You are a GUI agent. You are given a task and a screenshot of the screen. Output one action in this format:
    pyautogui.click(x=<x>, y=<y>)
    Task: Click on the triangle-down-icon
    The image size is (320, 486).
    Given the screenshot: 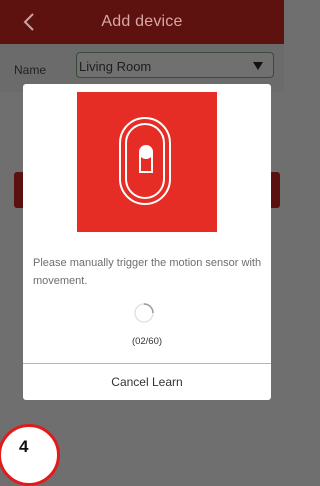 What is the action you would take?
    pyautogui.click(x=258, y=66)
    